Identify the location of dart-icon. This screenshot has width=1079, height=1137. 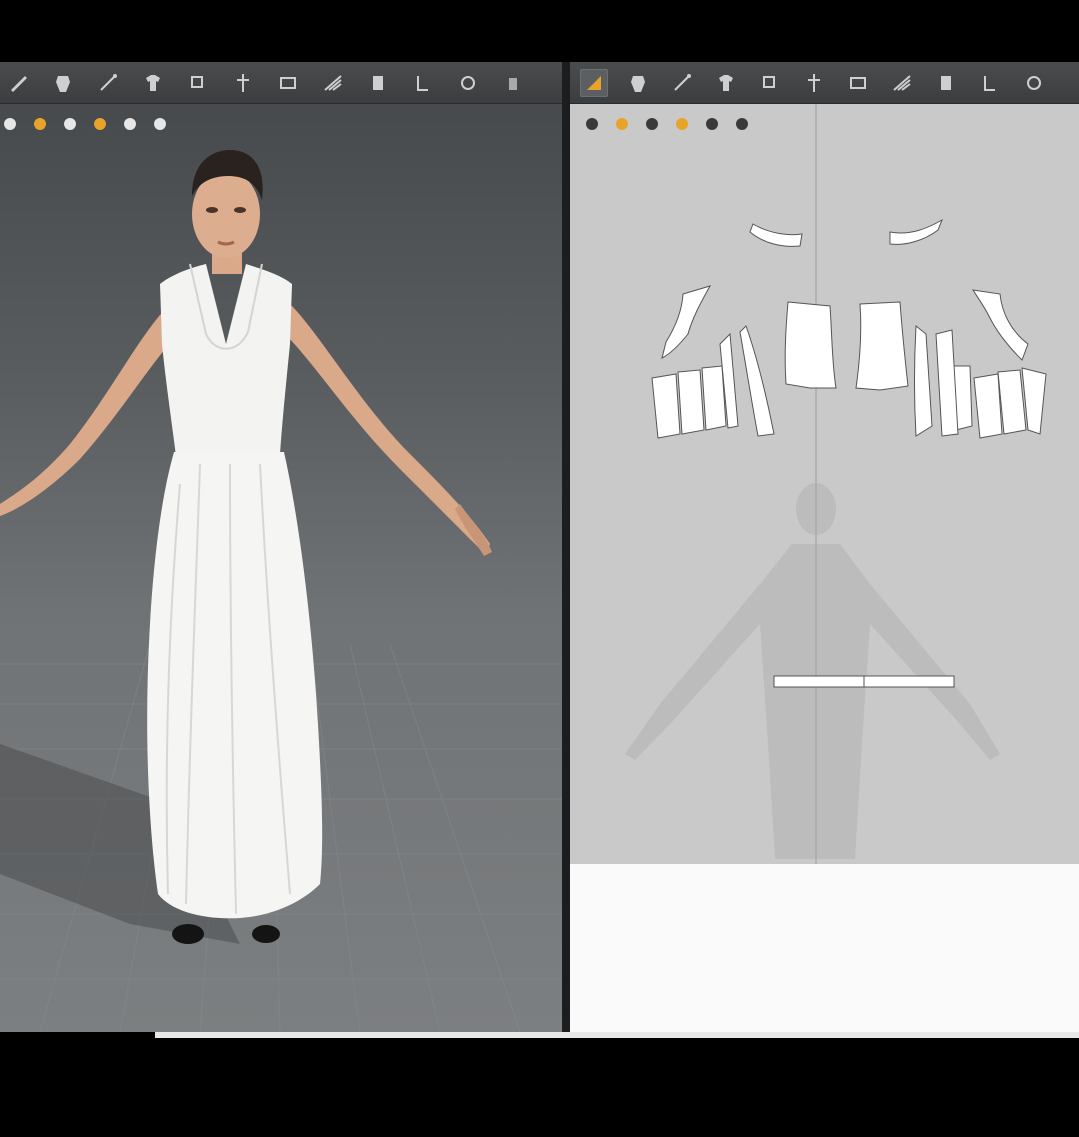
(902, 82).